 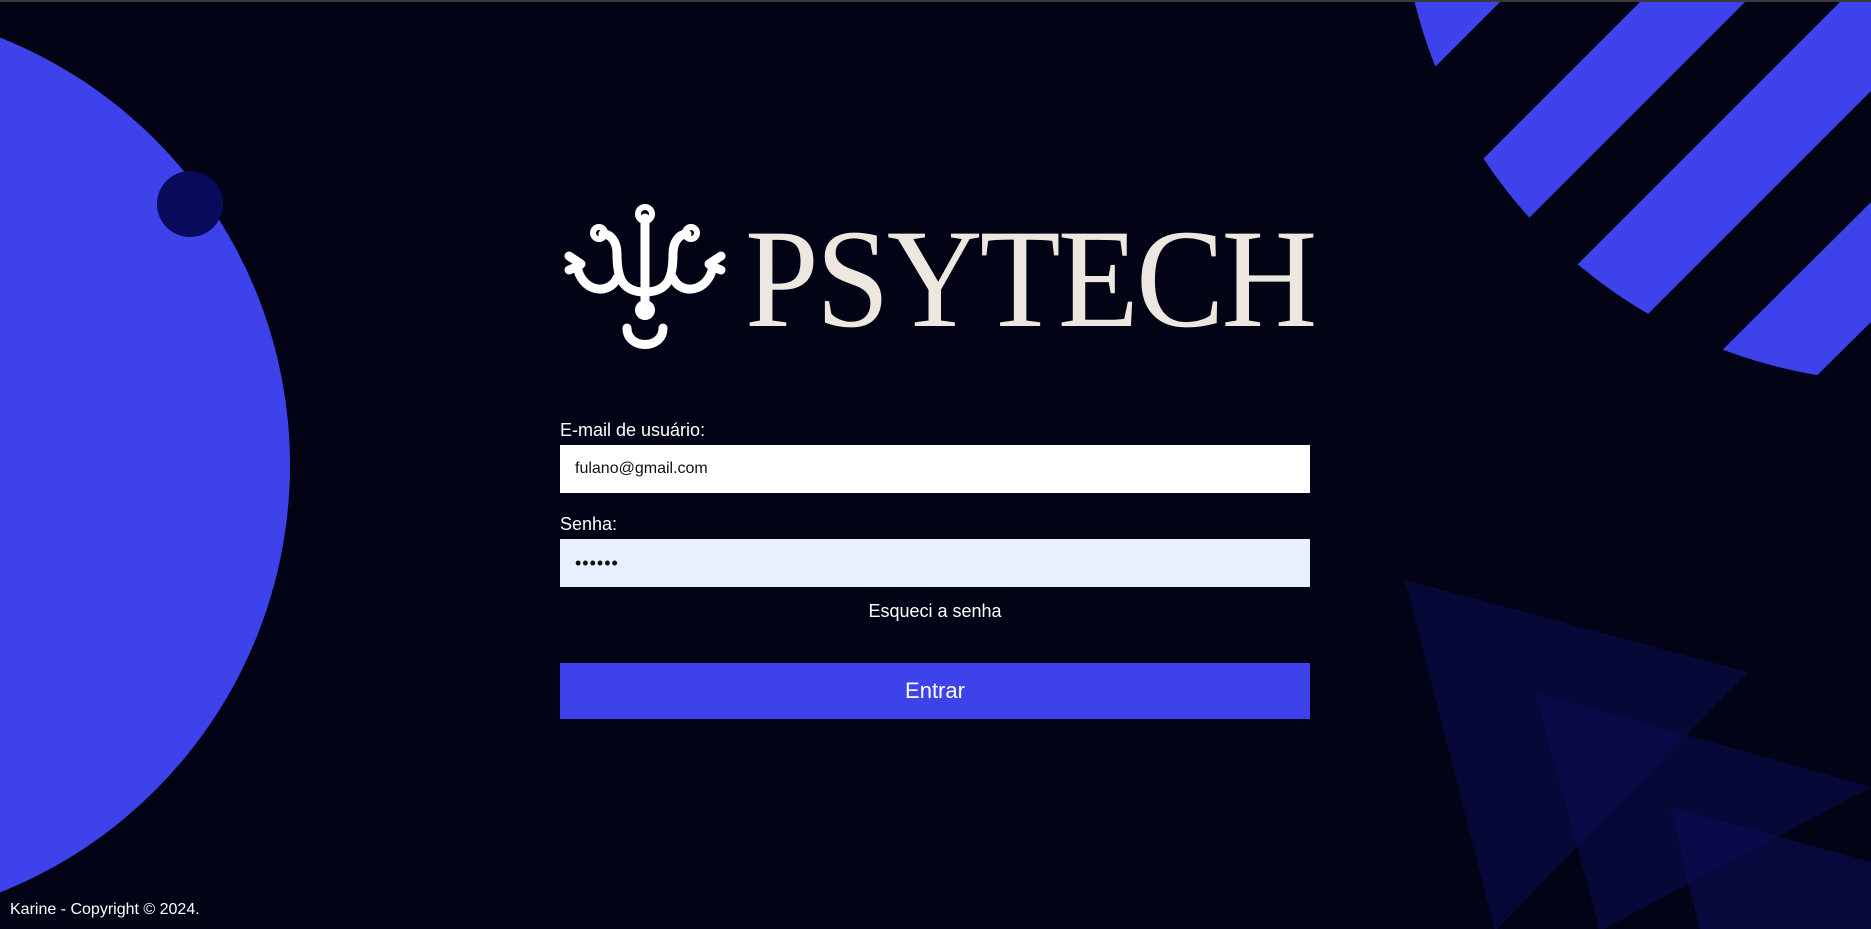 What do you see at coordinates (645, 276) in the screenshot?
I see `psi-symbol-icon` at bounding box center [645, 276].